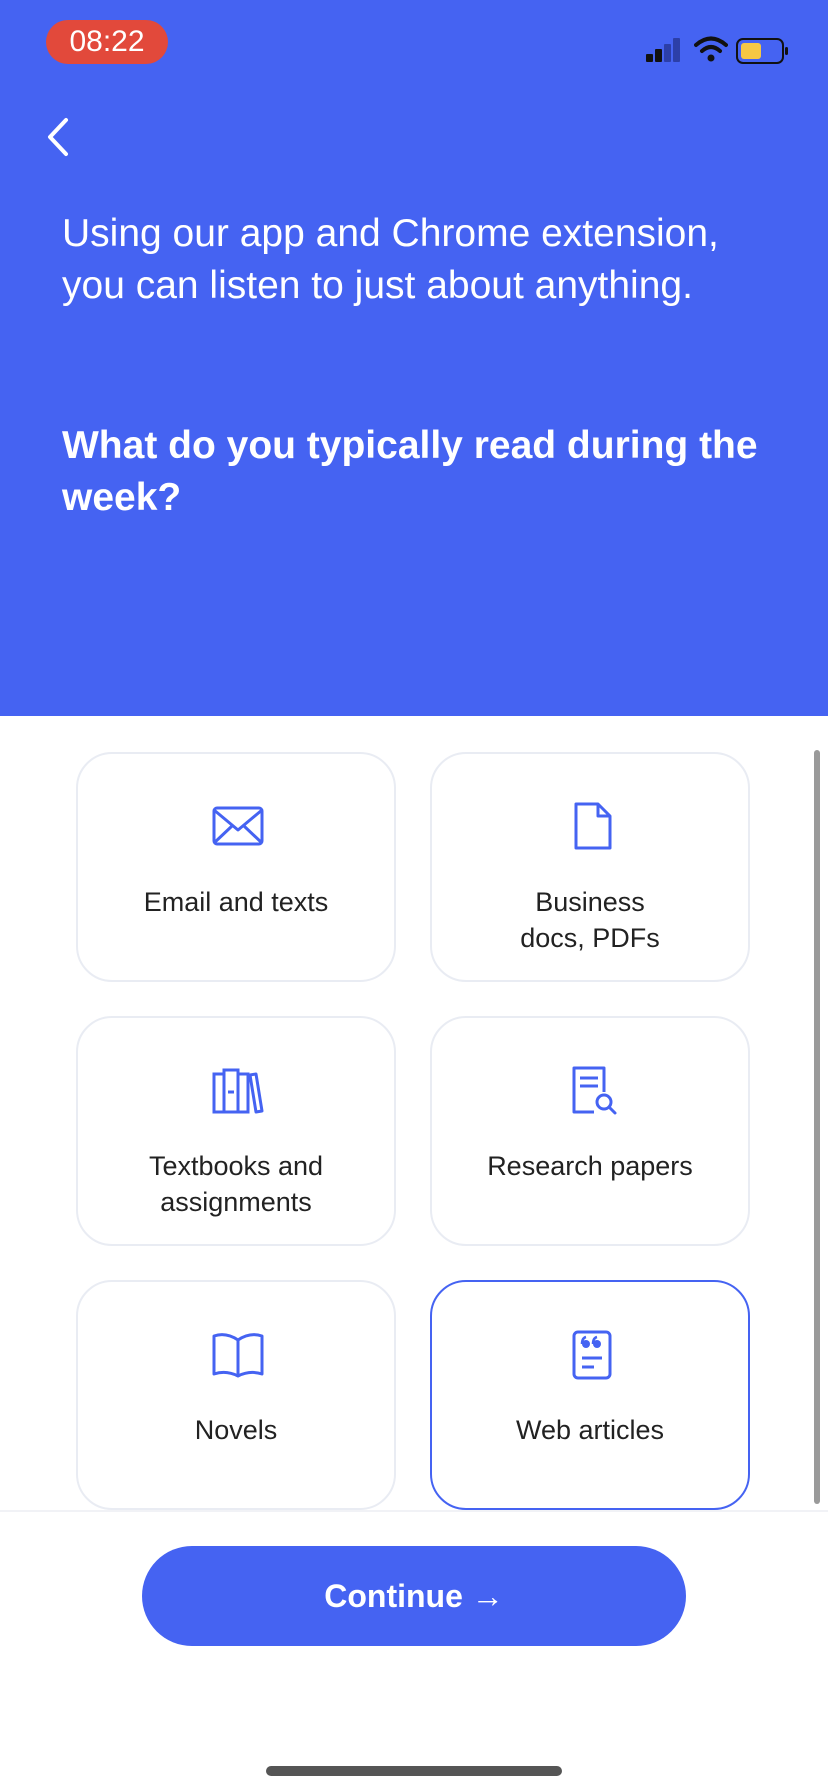 Image resolution: width=828 pixels, height=1792 pixels. I want to click on option-label: Research papers, so click(590, 1166).